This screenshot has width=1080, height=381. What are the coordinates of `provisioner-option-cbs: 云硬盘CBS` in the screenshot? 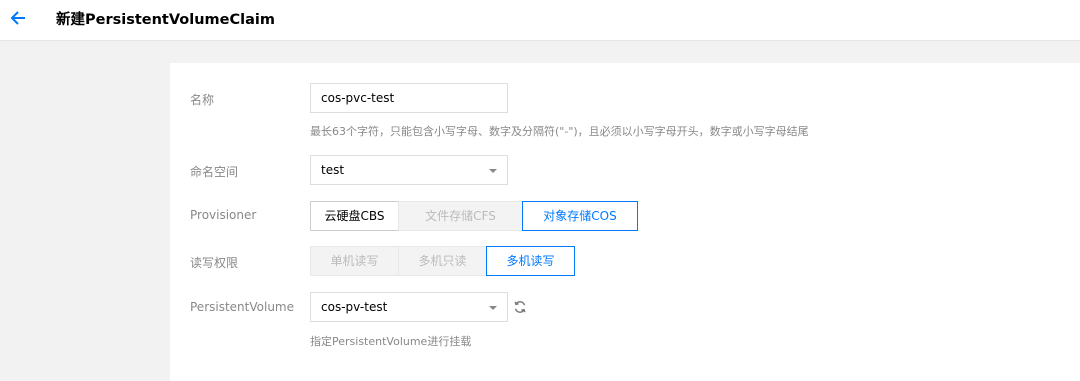 It's located at (354, 216).